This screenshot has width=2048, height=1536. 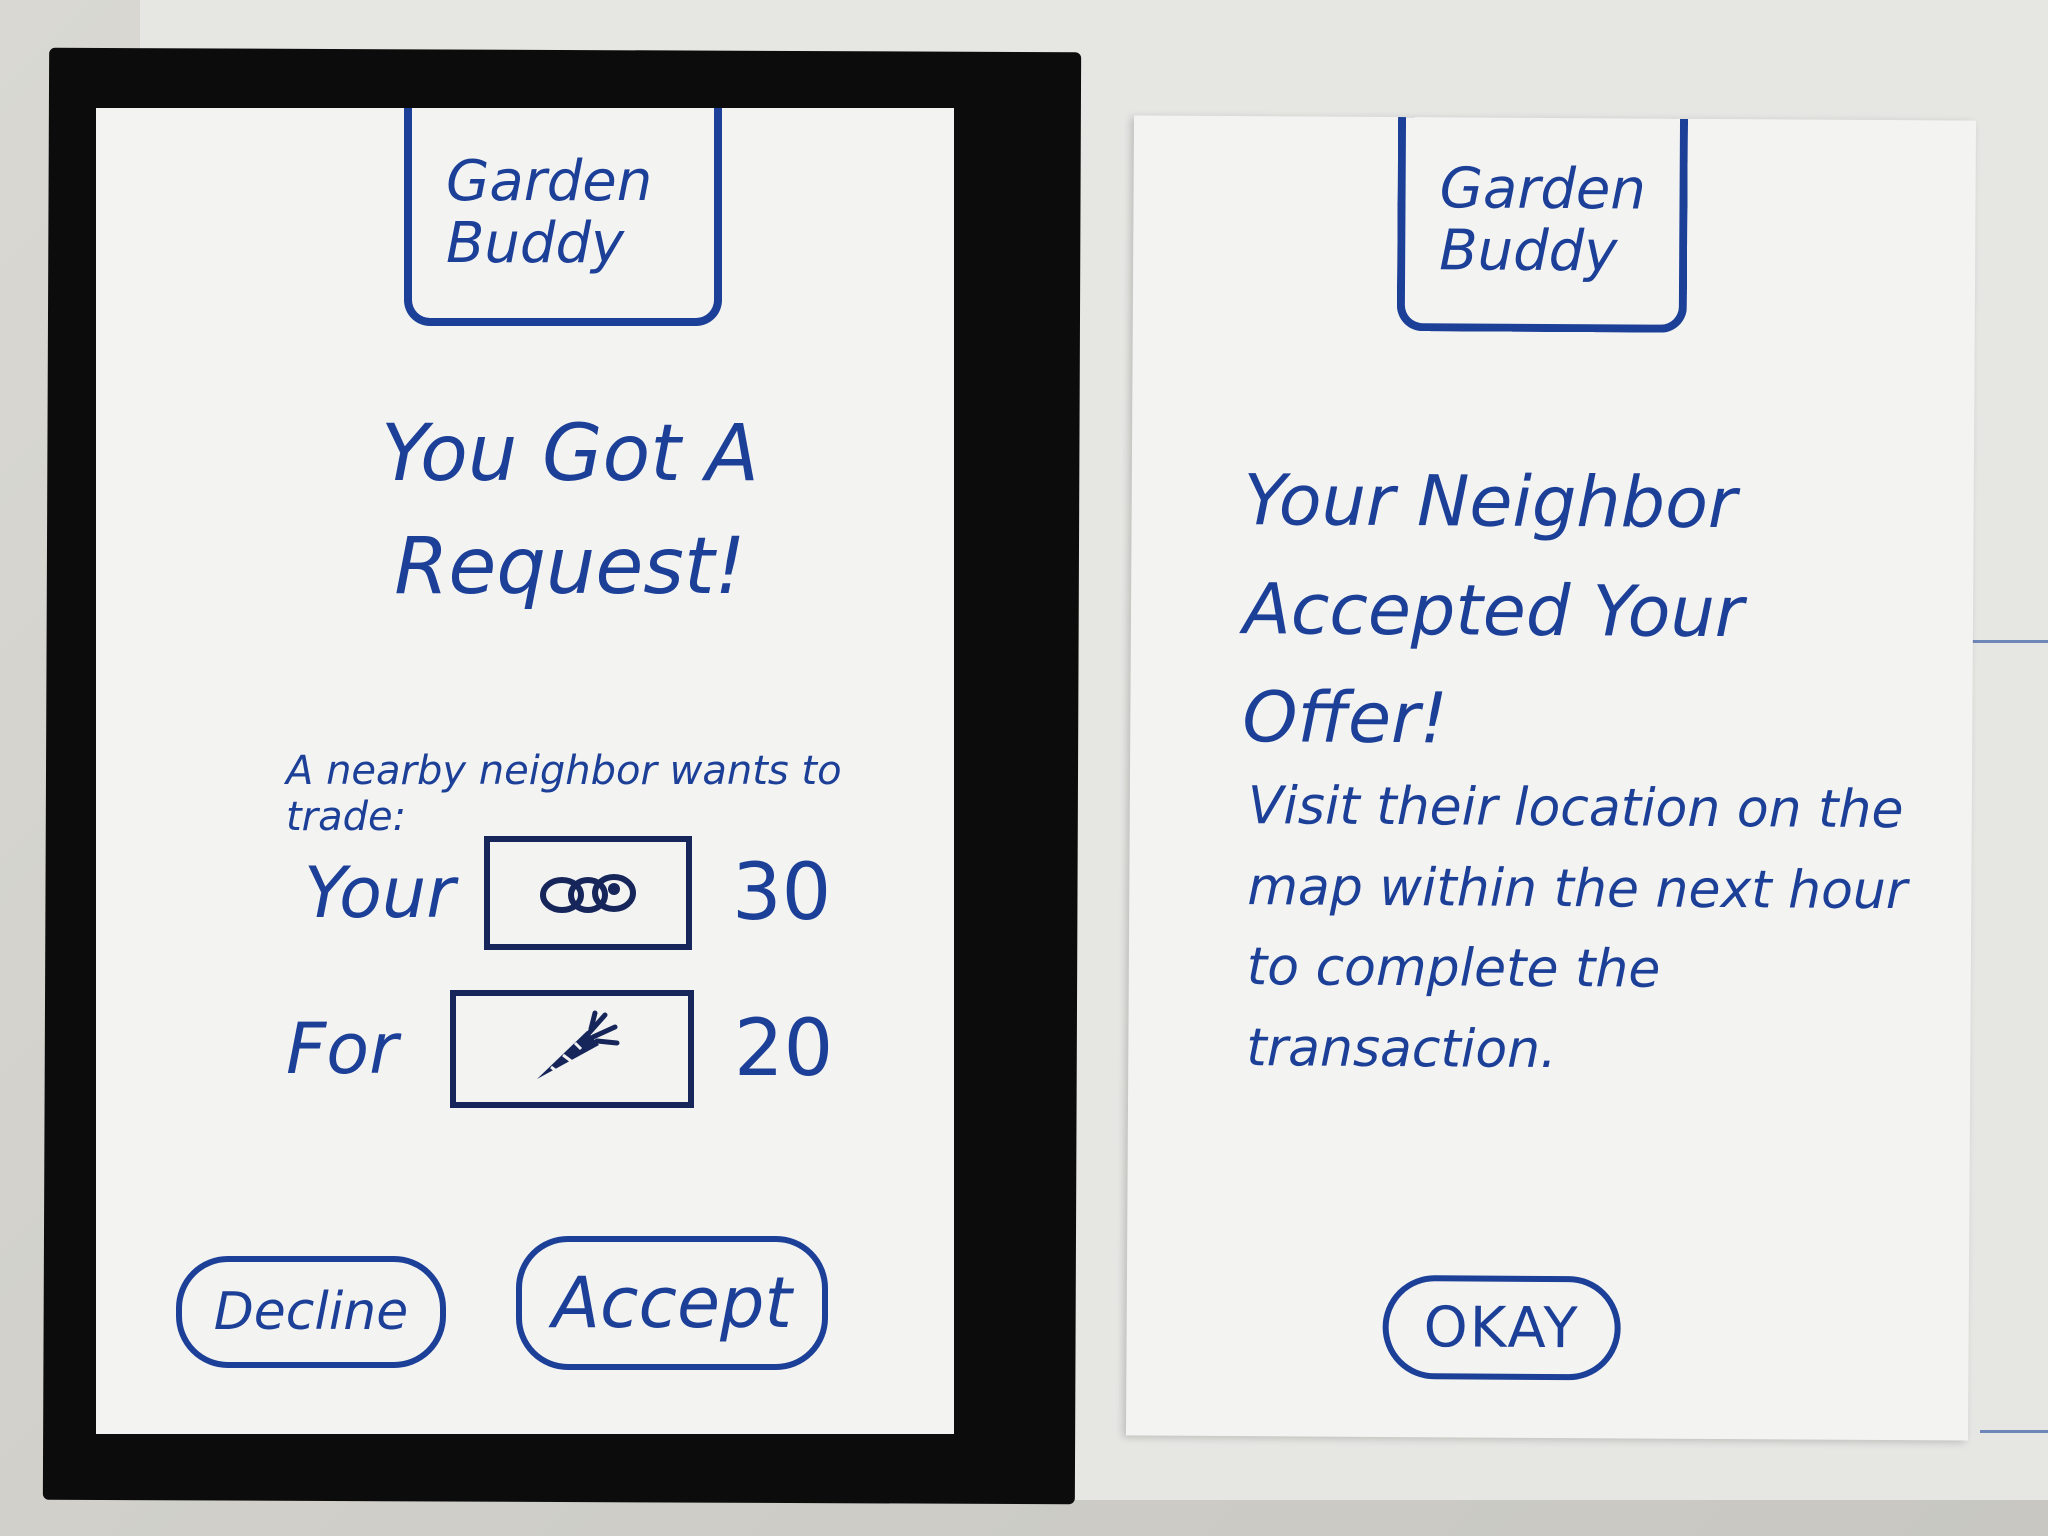 I want to click on trade-give-label: Your, so click(x=380, y=893).